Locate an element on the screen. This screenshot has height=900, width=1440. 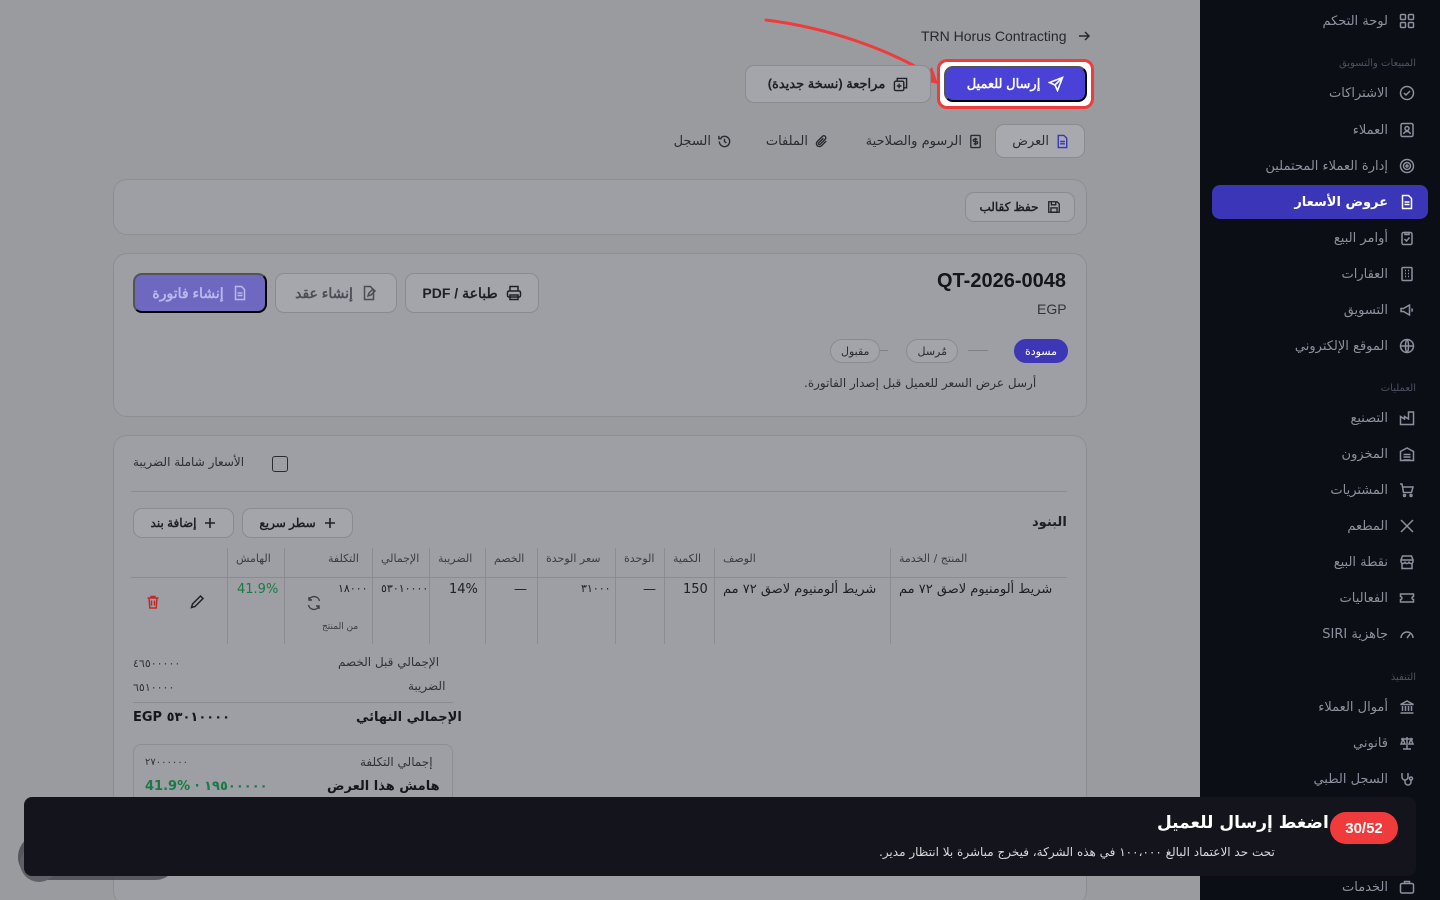
subtotal-label: الإجمالي قبل الخصم is located at coordinates (389, 662).